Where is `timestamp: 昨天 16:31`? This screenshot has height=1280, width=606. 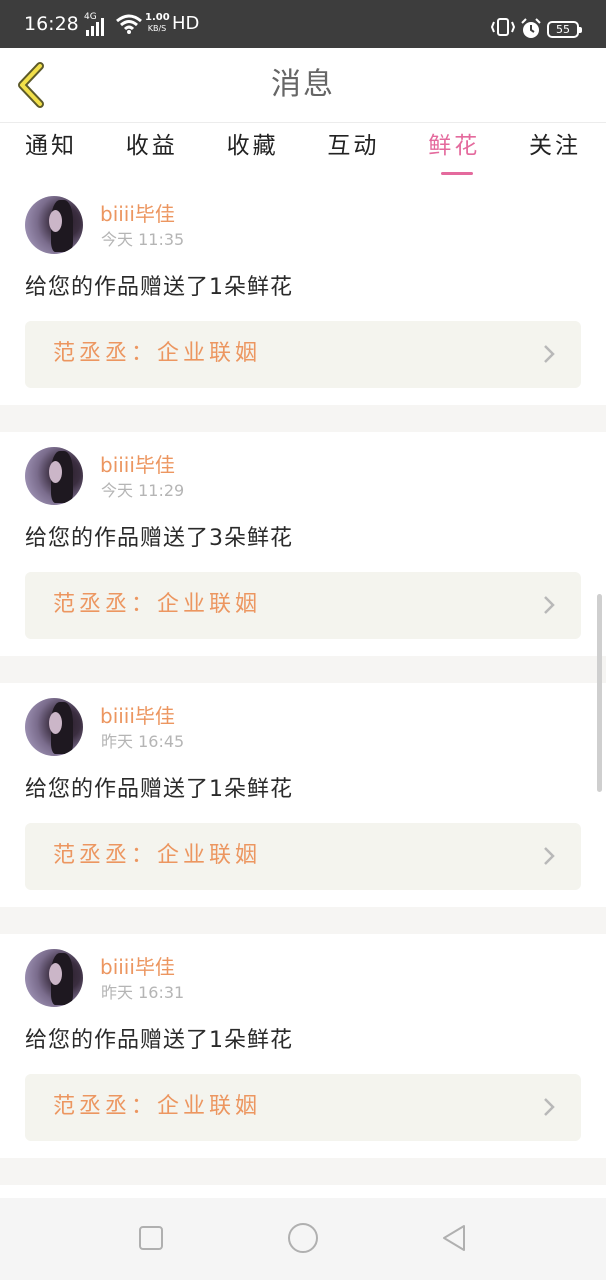 timestamp: 昨天 16:31 is located at coordinates (143, 992).